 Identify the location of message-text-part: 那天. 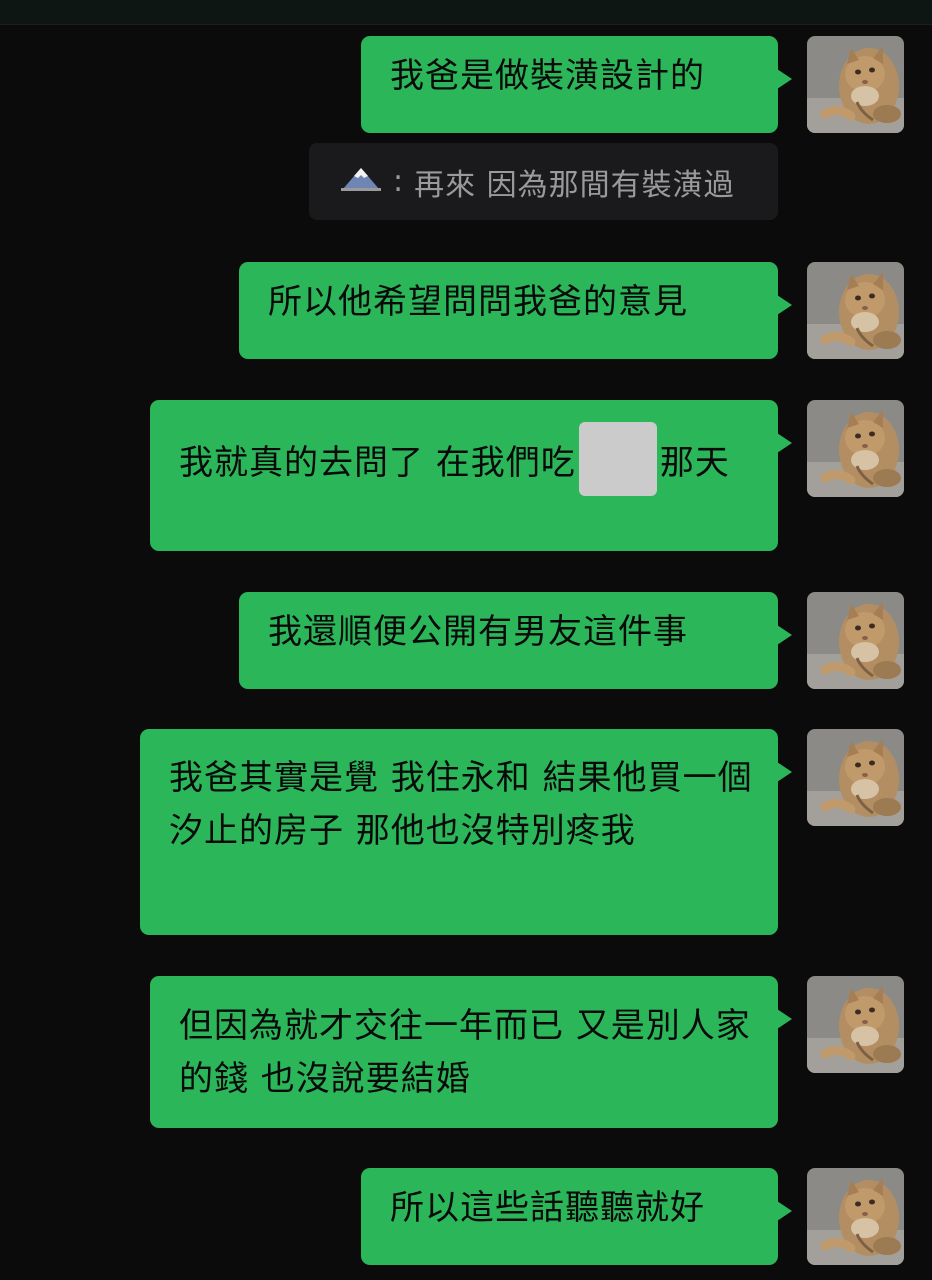
(694, 463).